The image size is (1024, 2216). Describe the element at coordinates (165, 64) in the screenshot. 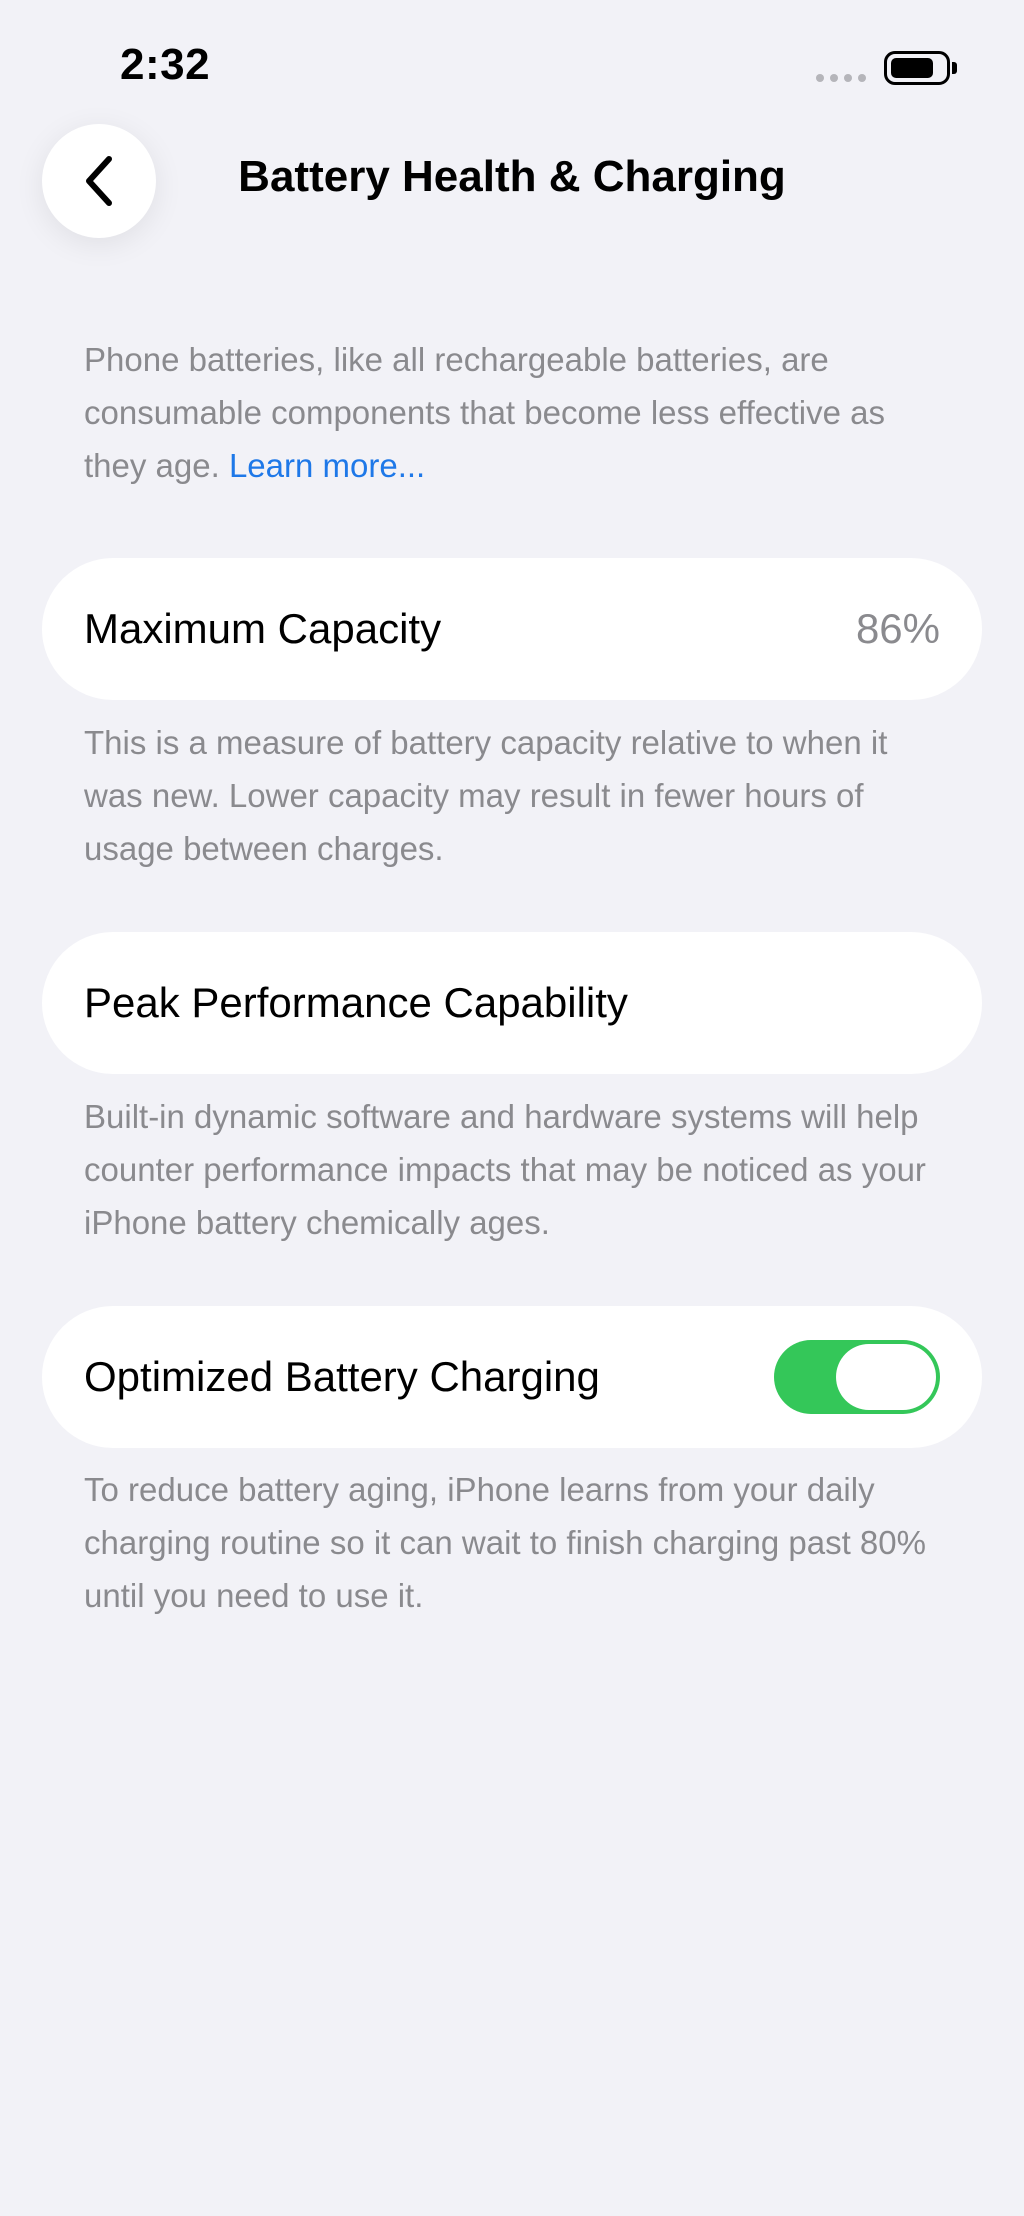

I see `status-time: 2:32` at that location.